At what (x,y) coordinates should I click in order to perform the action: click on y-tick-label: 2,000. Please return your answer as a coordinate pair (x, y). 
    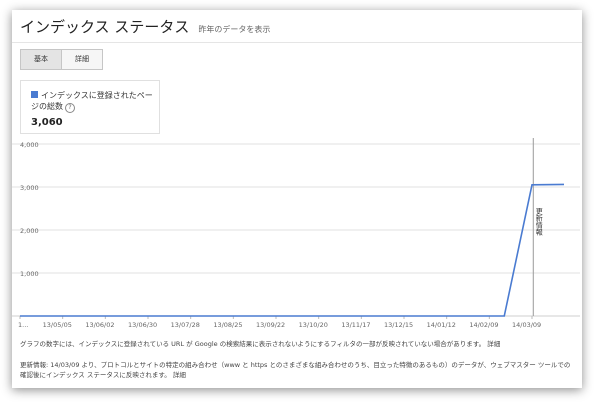
    Looking at the image, I should click on (29, 231).